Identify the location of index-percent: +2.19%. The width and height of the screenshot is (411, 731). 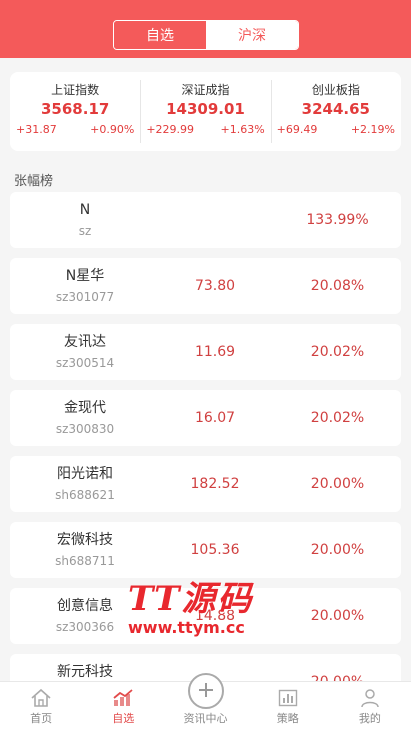
(372, 129).